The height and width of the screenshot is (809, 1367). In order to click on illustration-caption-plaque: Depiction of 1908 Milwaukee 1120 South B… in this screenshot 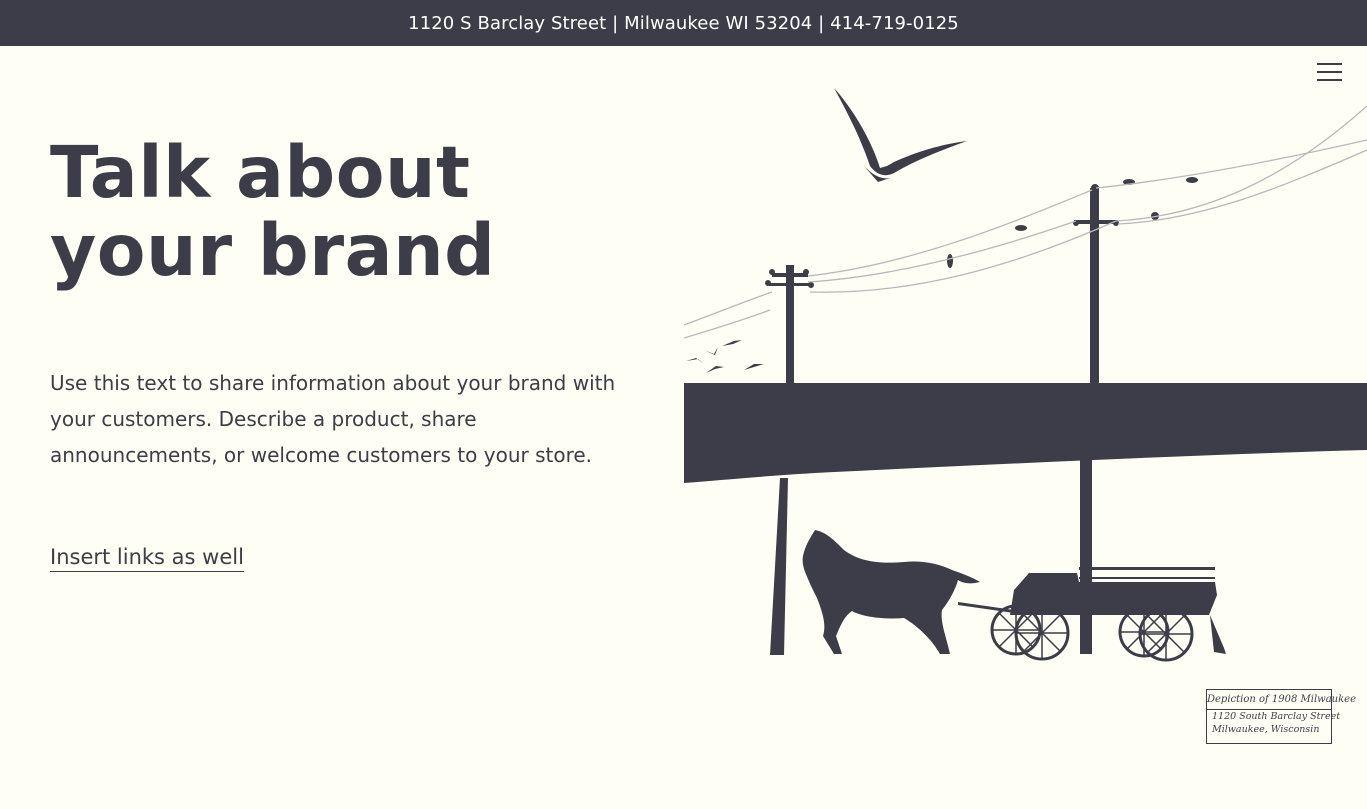, I will do `click(1281, 716)`.